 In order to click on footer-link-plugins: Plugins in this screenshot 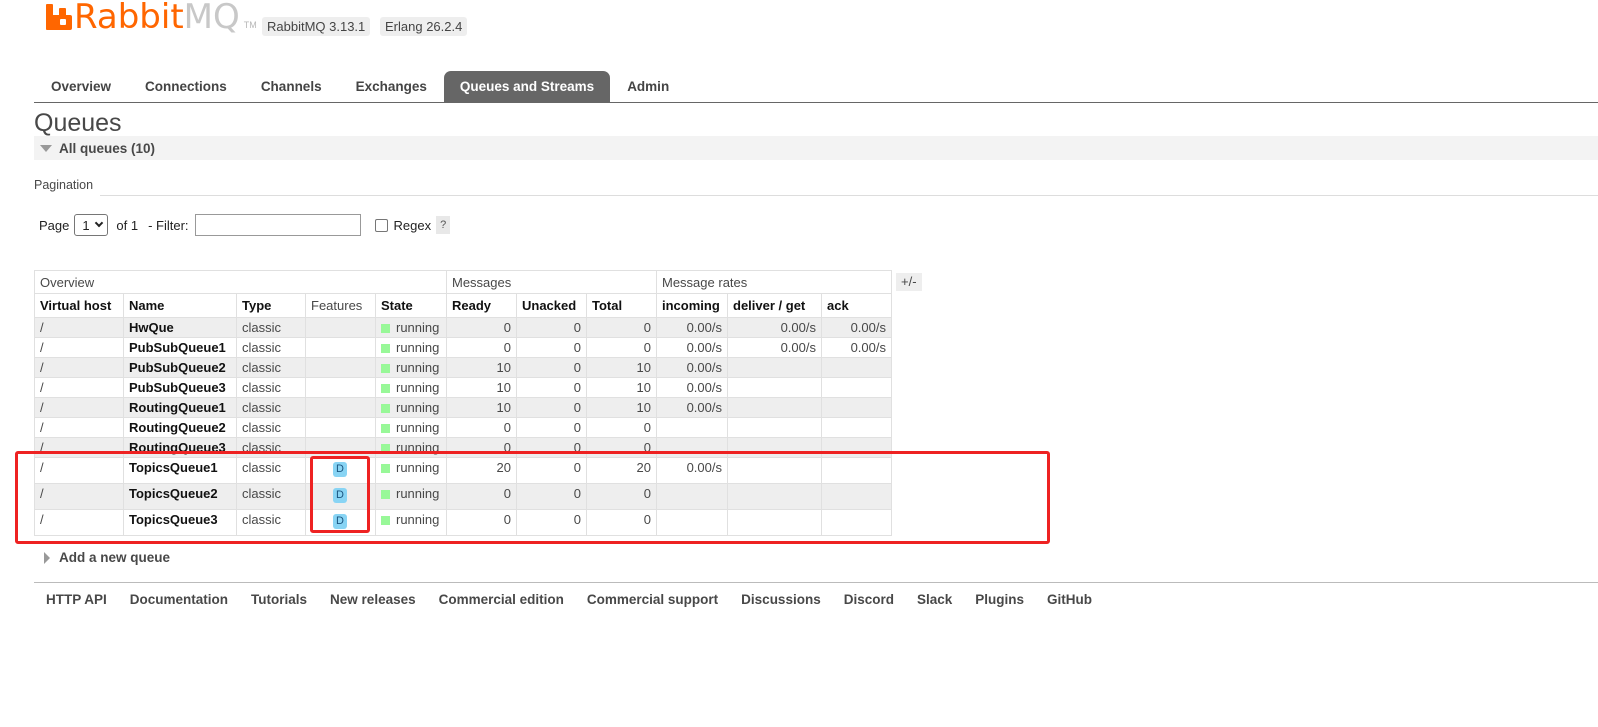, I will do `click(999, 599)`.